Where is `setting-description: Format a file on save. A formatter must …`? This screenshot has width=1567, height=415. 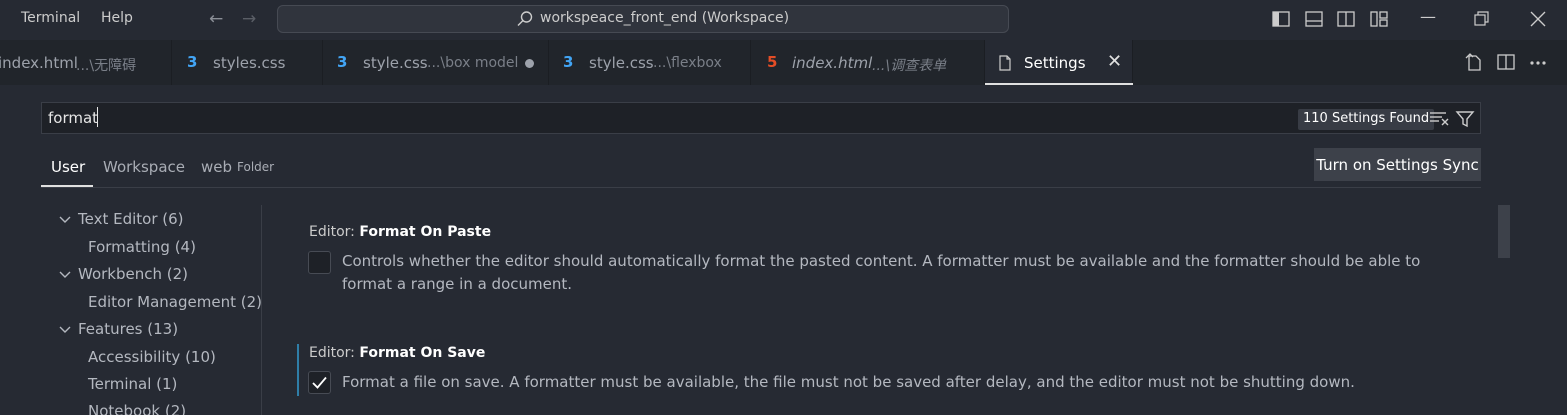 setting-description: Format a file on save. A formatter must … is located at coordinates (848, 382).